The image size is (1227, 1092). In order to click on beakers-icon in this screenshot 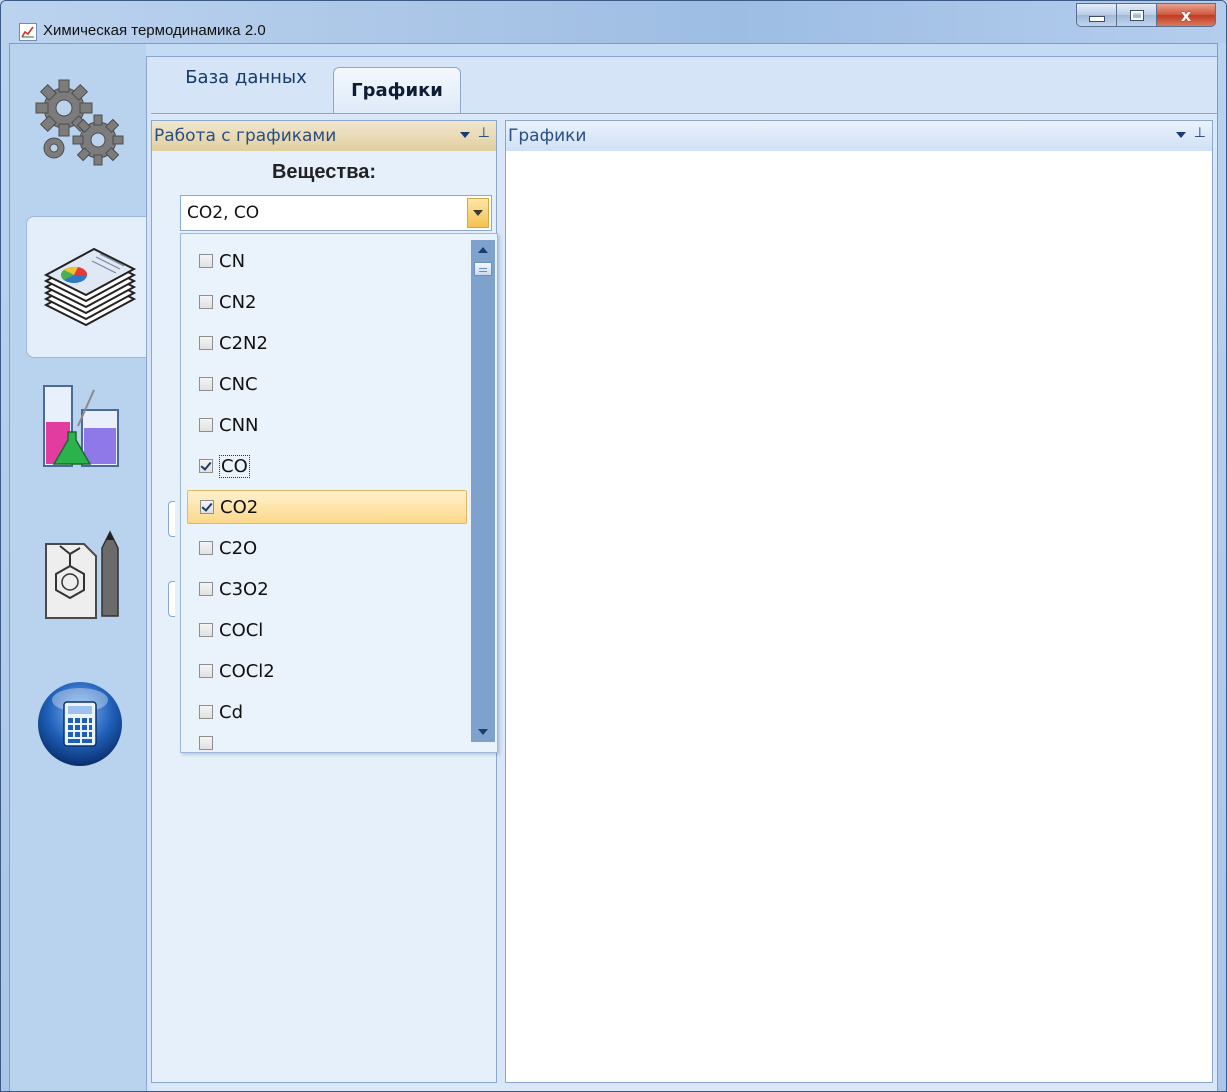, I will do `click(81, 426)`.